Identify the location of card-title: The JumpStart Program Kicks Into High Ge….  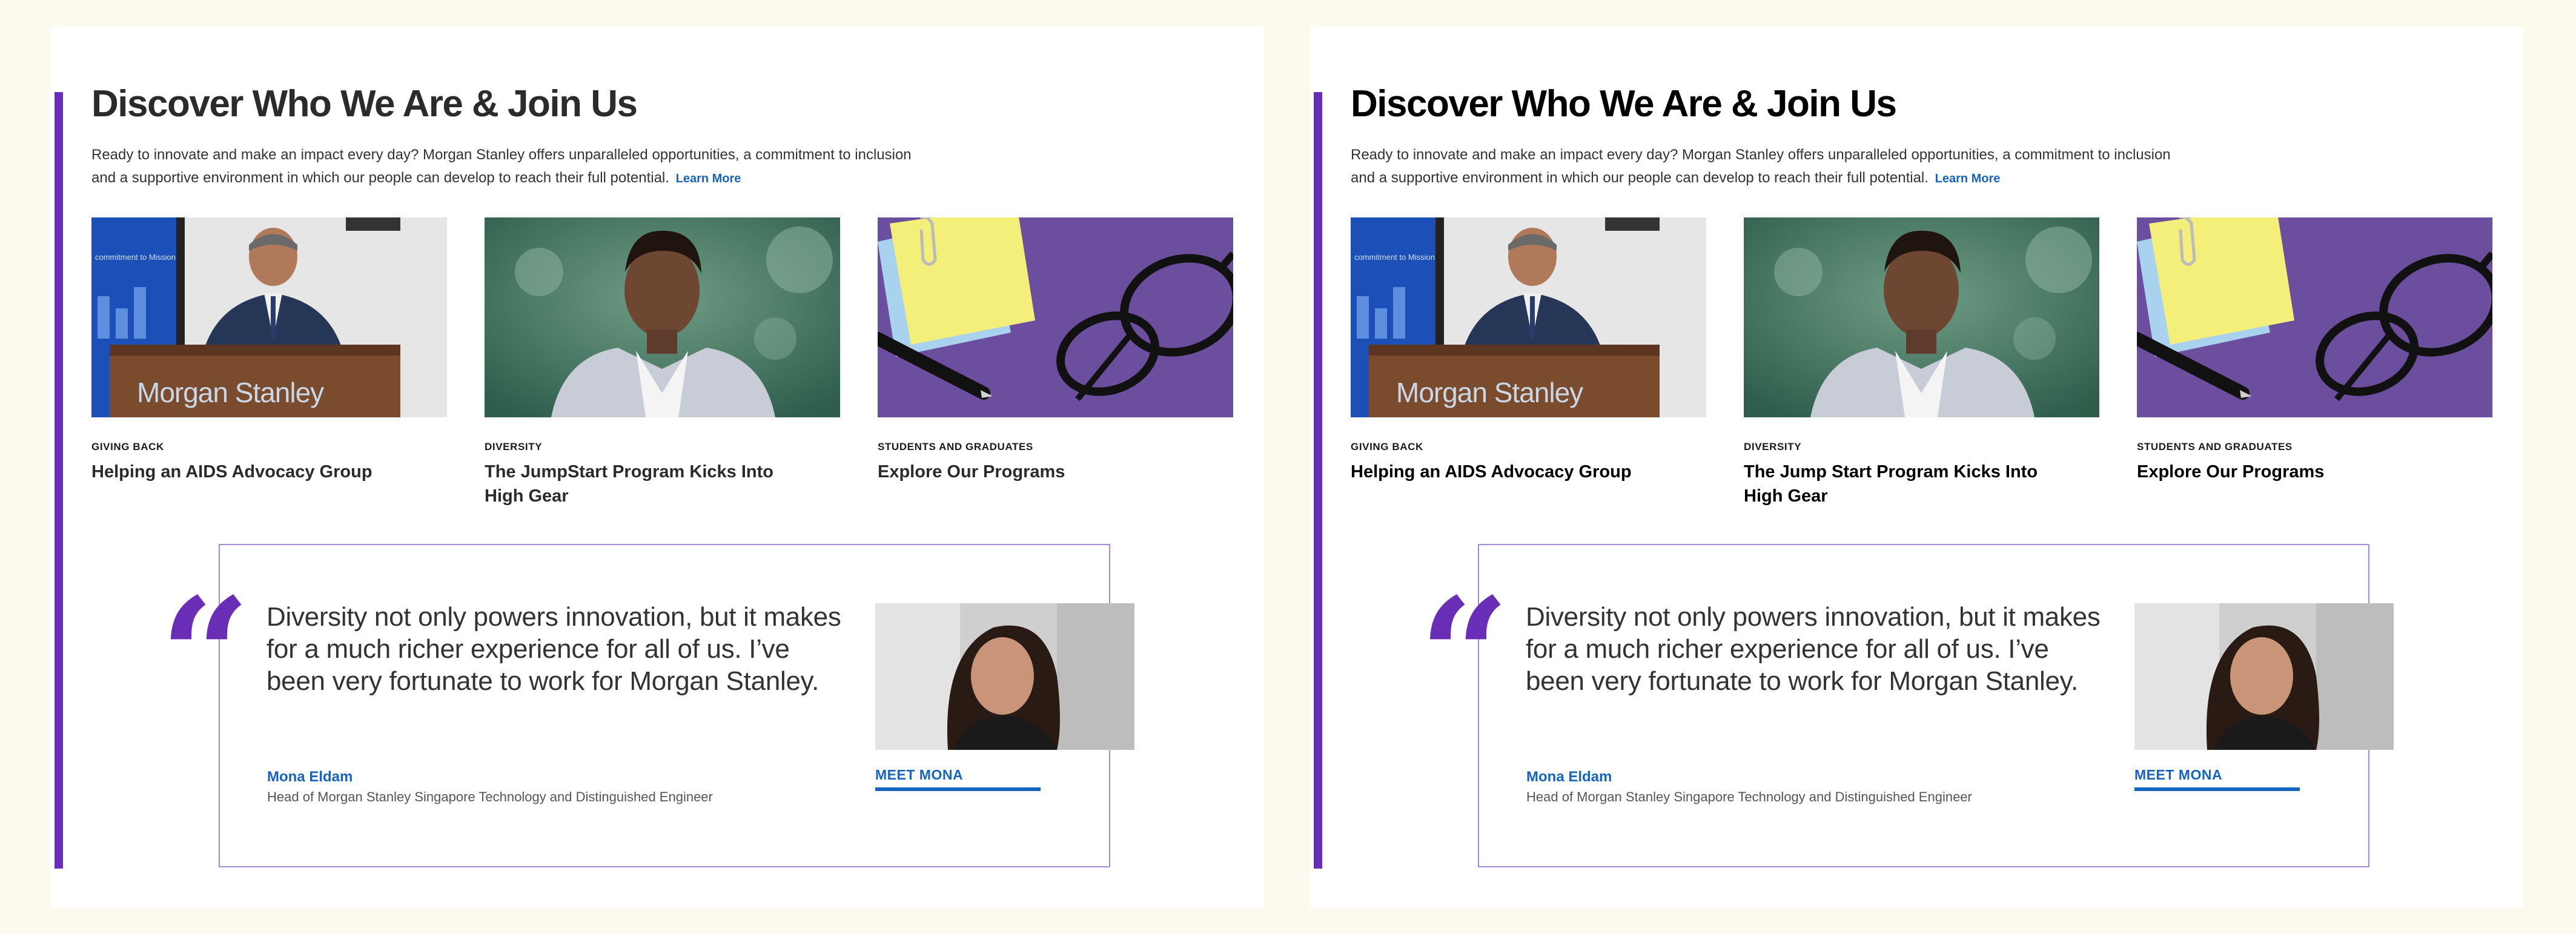
(642, 484).